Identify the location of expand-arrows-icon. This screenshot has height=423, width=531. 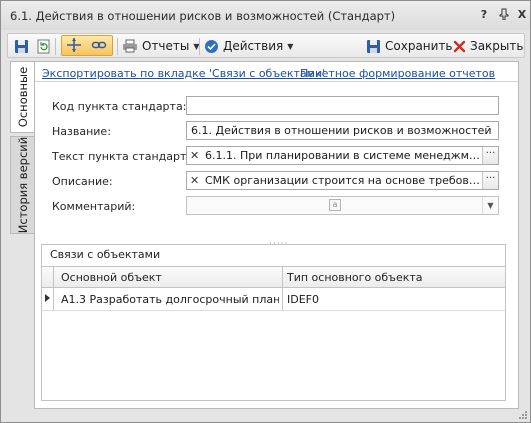
(74, 45).